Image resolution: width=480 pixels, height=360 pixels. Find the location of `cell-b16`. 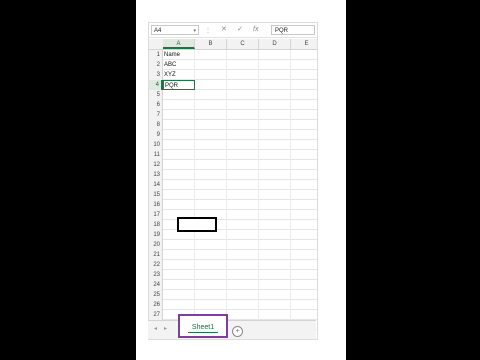

cell-b16 is located at coordinates (211, 205).